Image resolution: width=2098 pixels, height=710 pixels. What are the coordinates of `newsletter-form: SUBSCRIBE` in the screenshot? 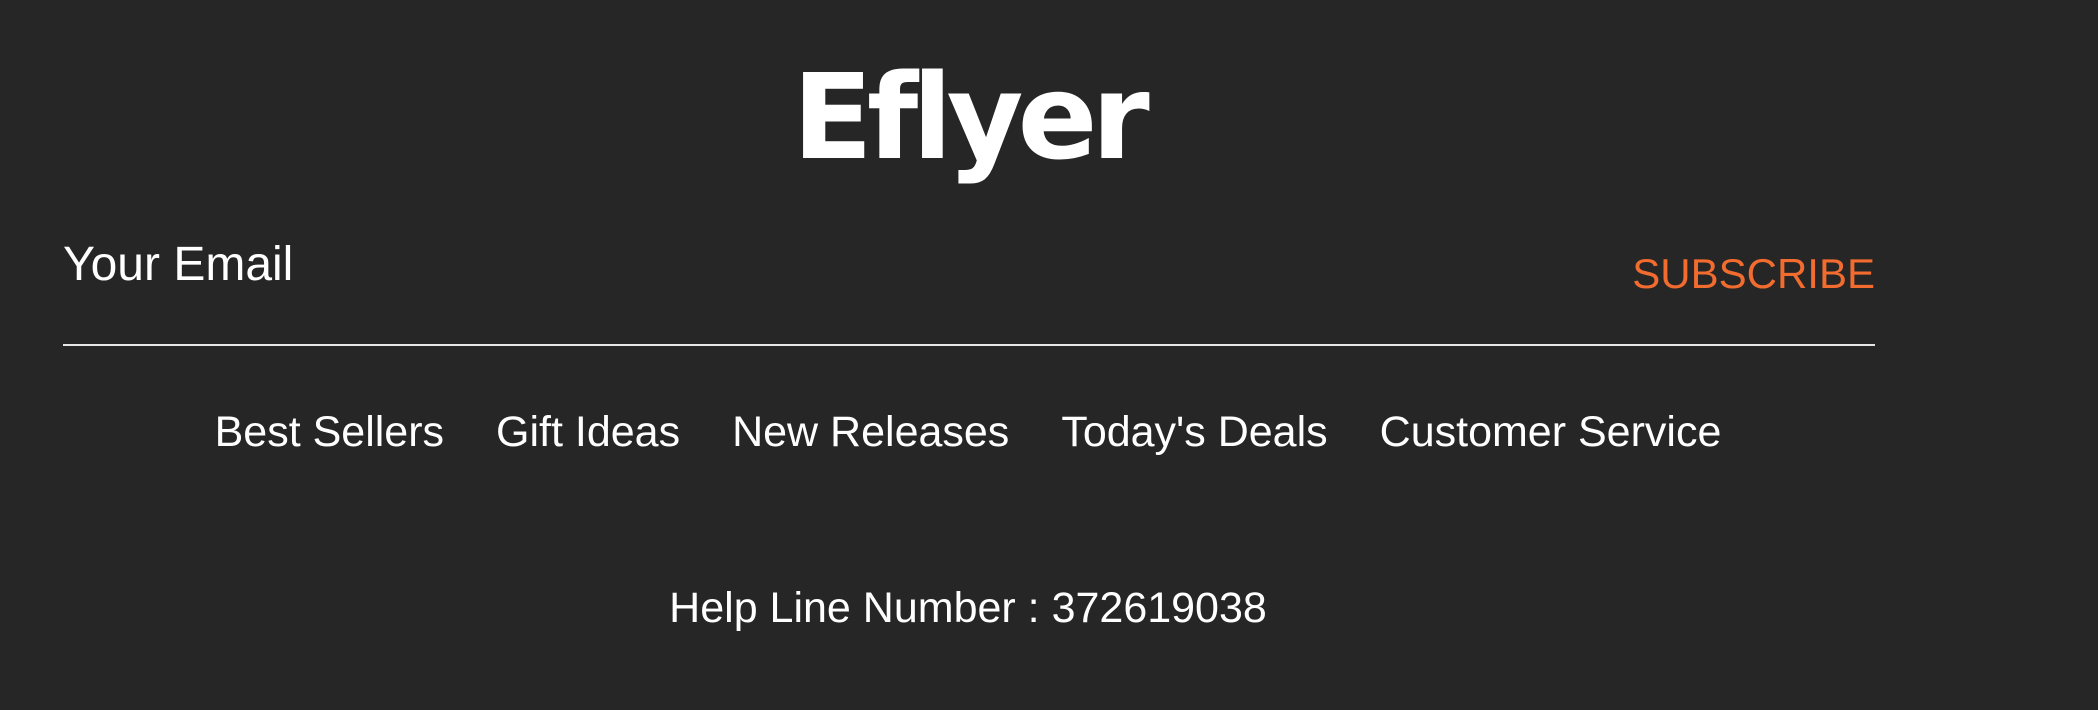 It's located at (969, 285).